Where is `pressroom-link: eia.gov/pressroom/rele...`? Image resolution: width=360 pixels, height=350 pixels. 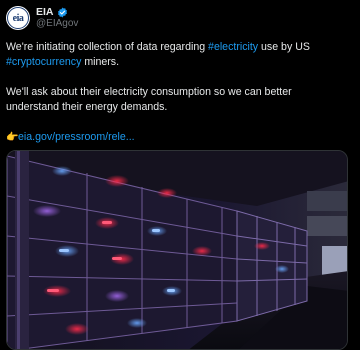 pressroom-link: eia.gov/pressroom/rele... is located at coordinates (76, 137).